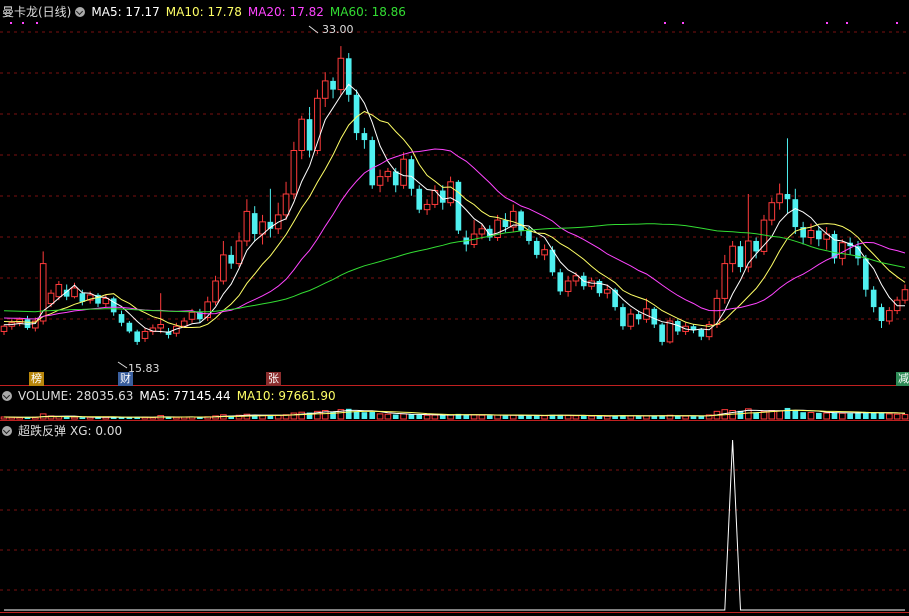 This screenshot has width=909, height=616. Describe the element at coordinates (122, 365) in the screenshot. I see `low-pointer` at that location.